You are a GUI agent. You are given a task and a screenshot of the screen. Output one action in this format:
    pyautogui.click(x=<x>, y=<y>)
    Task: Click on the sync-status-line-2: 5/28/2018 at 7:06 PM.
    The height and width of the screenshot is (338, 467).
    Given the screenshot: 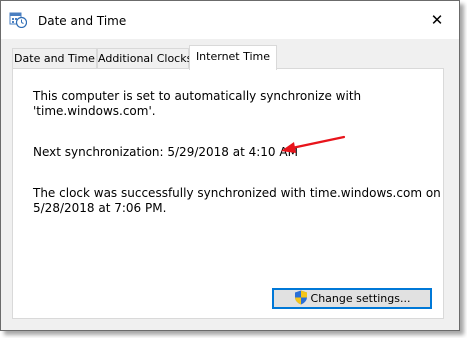 What is the action you would take?
    pyautogui.click(x=100, y=208)
    